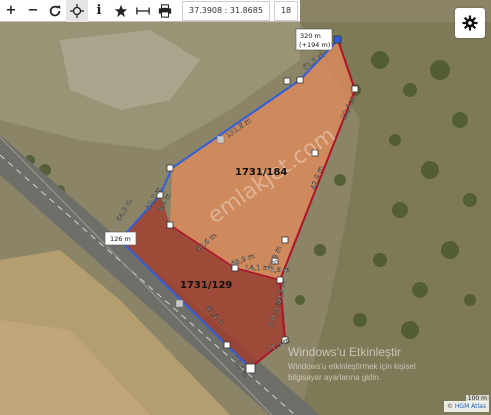 The image size is (491, 415). What do you see at coordinates (314, 45) in the screenshot?
I see `svg-text: (+194 m)` at bounding box center [314, 45].